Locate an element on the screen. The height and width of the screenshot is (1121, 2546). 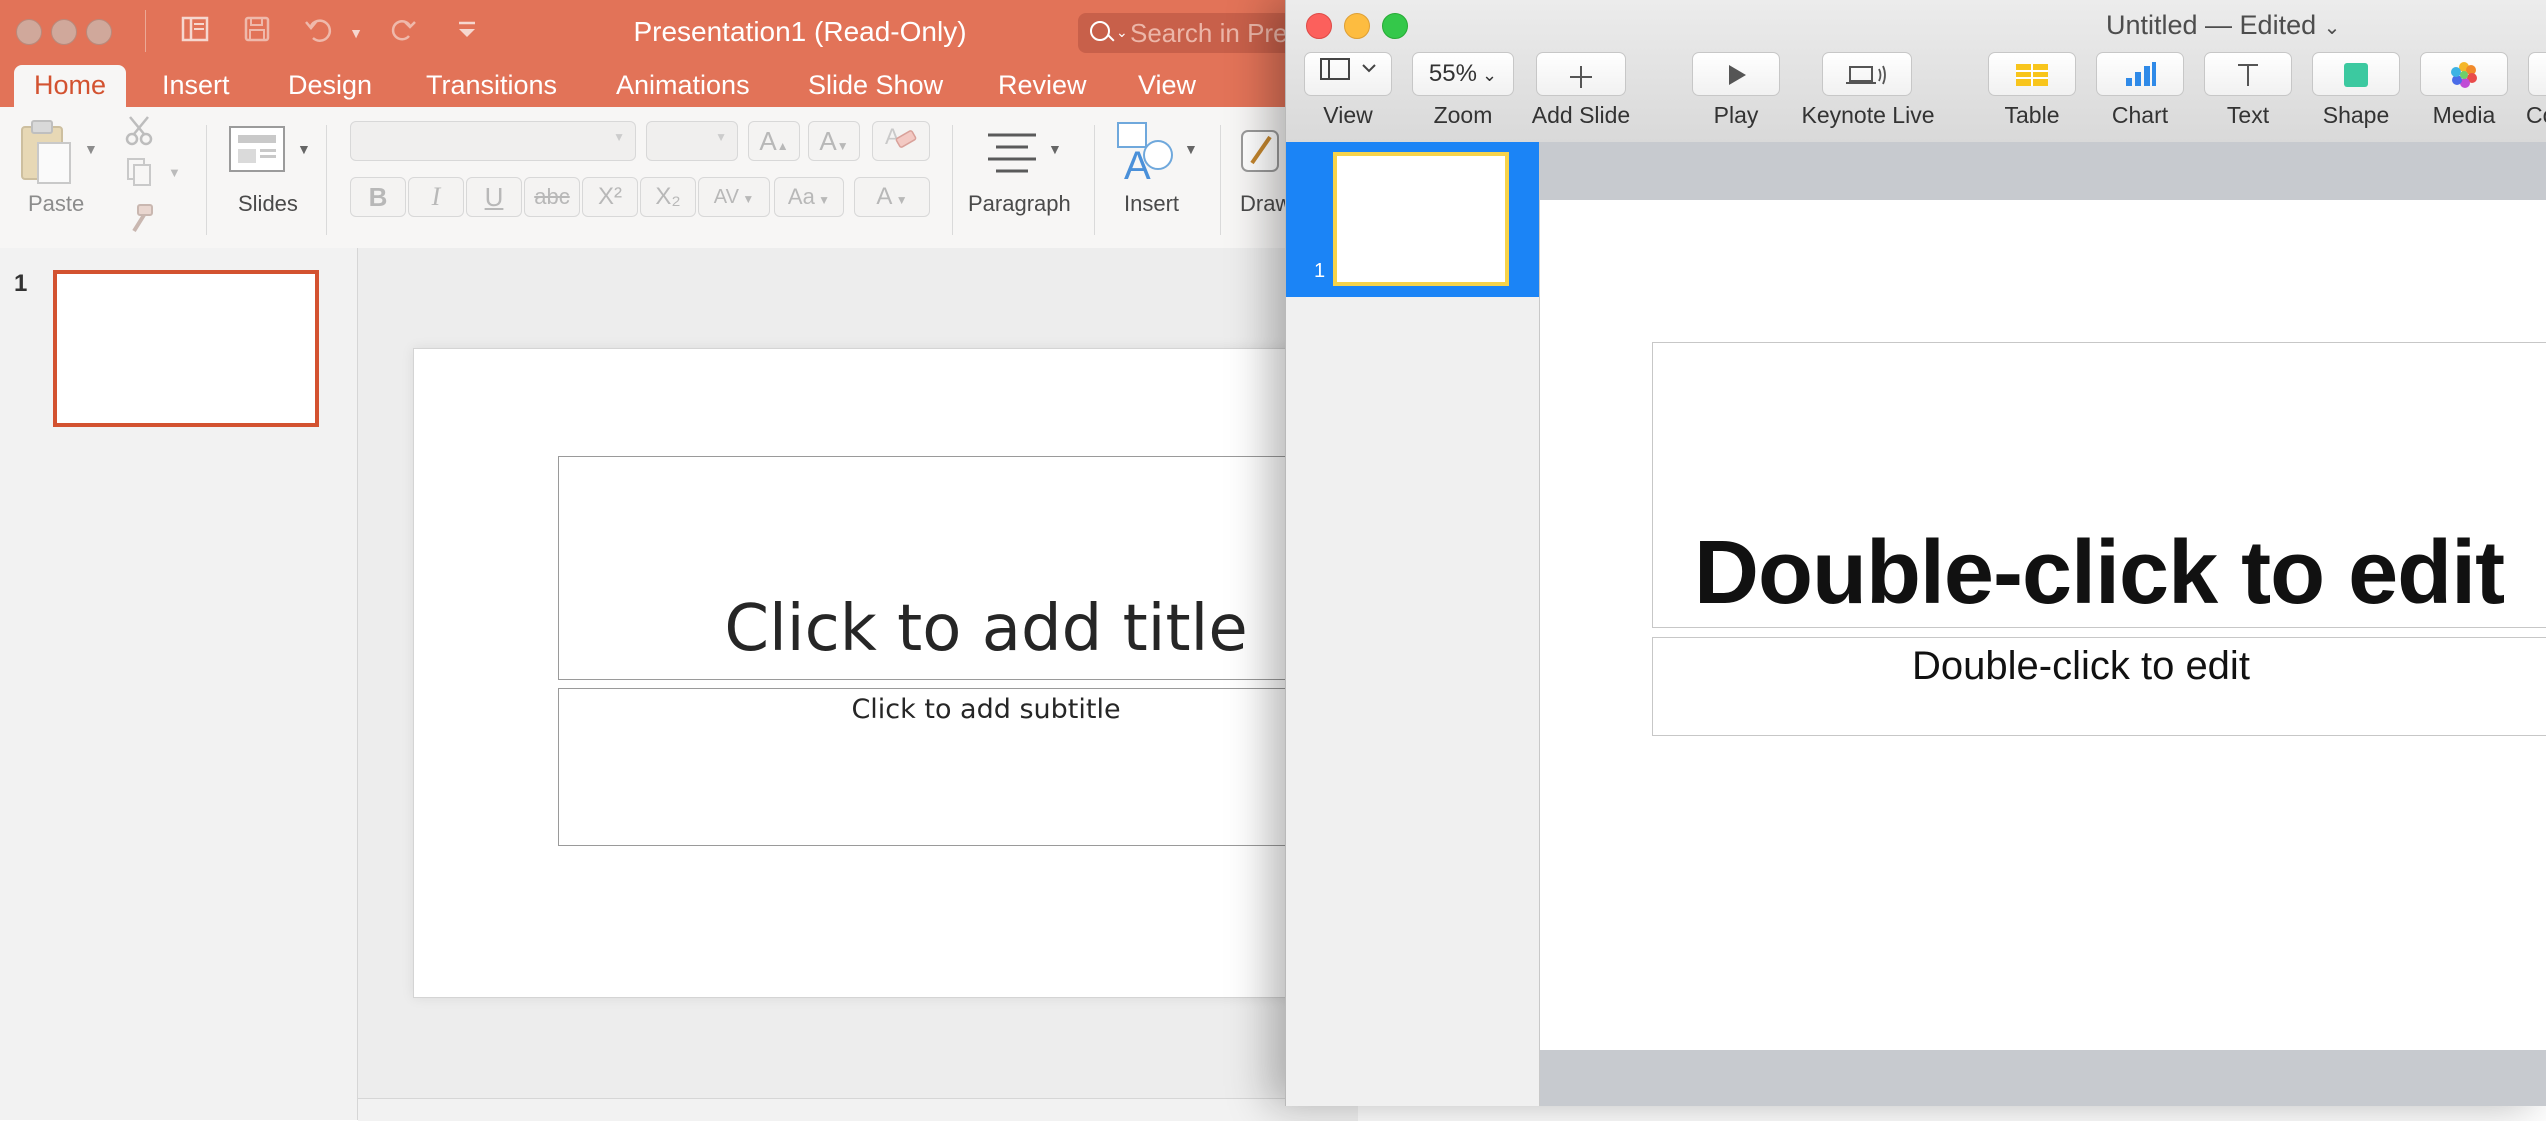
view-button is located at coordinates (1348, 74).